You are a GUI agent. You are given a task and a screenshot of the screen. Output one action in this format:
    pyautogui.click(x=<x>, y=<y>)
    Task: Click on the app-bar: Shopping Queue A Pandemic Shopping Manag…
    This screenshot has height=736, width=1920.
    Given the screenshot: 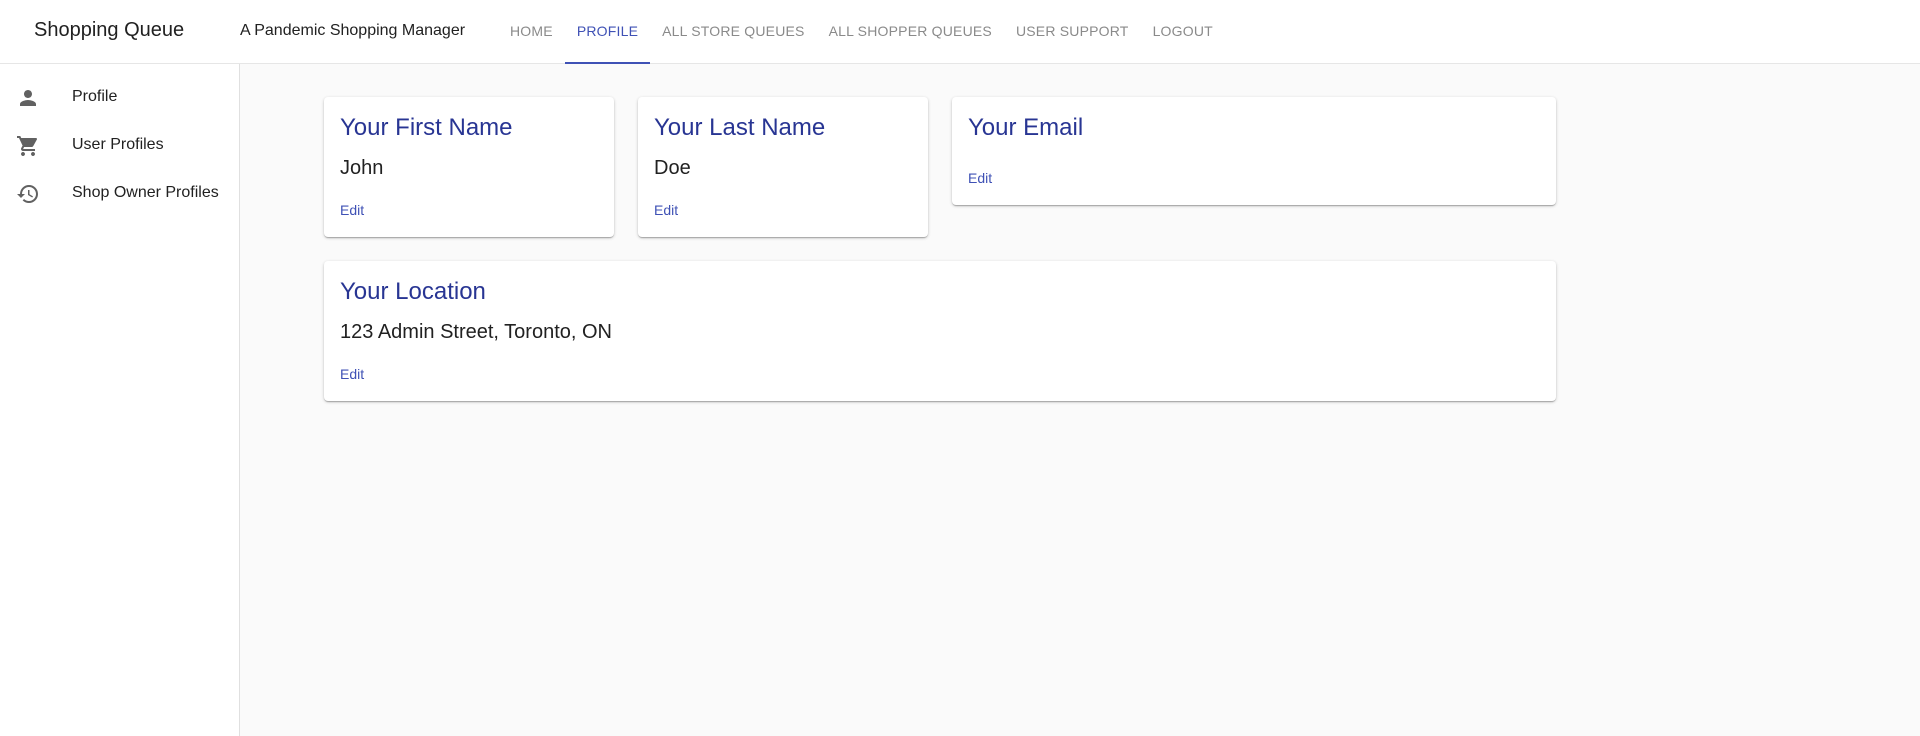 What is the action you would take?
    pyautogui.click(x=960, y=32)
    